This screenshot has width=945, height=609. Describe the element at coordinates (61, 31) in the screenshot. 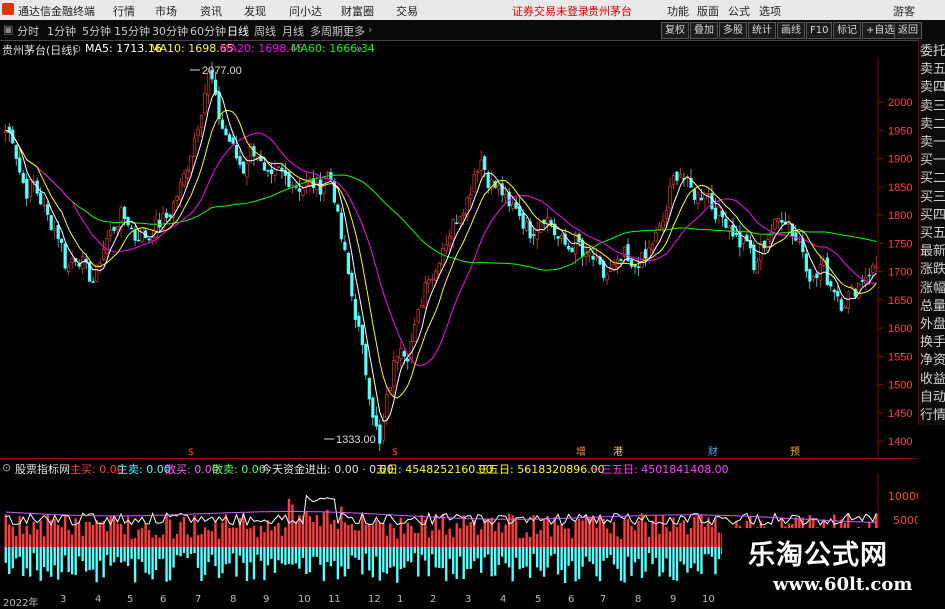

I see `tab-1min: 1分钟` at that location.